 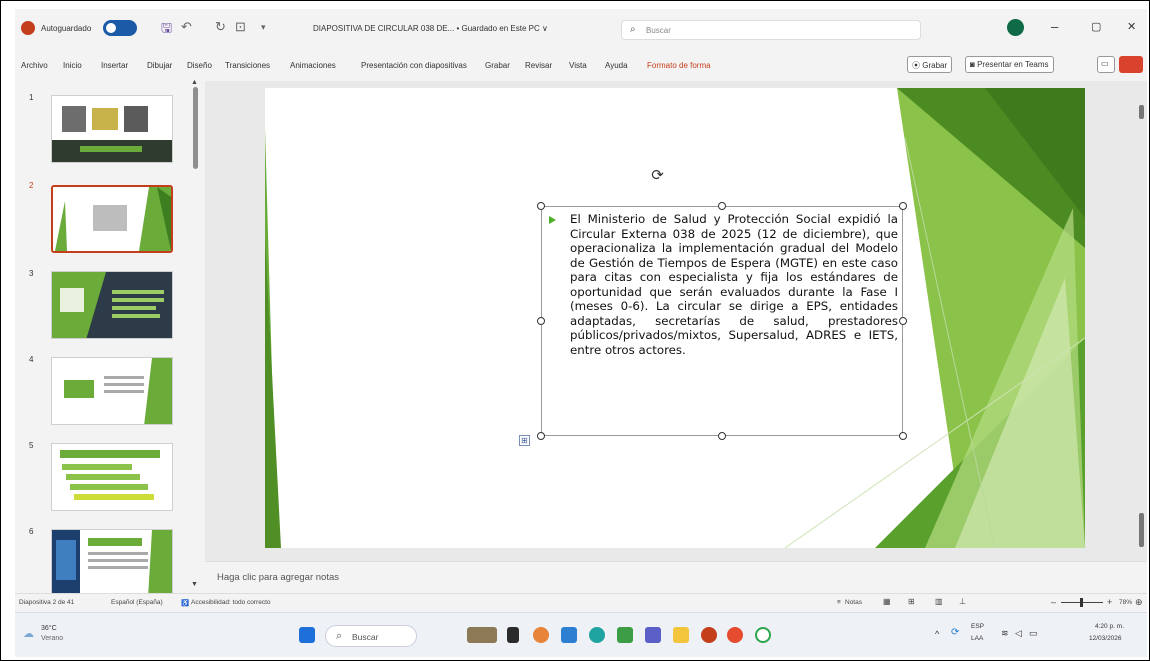 What do you see at coordinates (66, 28) in the screenshot?
I see `autosave-label: Autoguardado` at bounding box center [66, 28].